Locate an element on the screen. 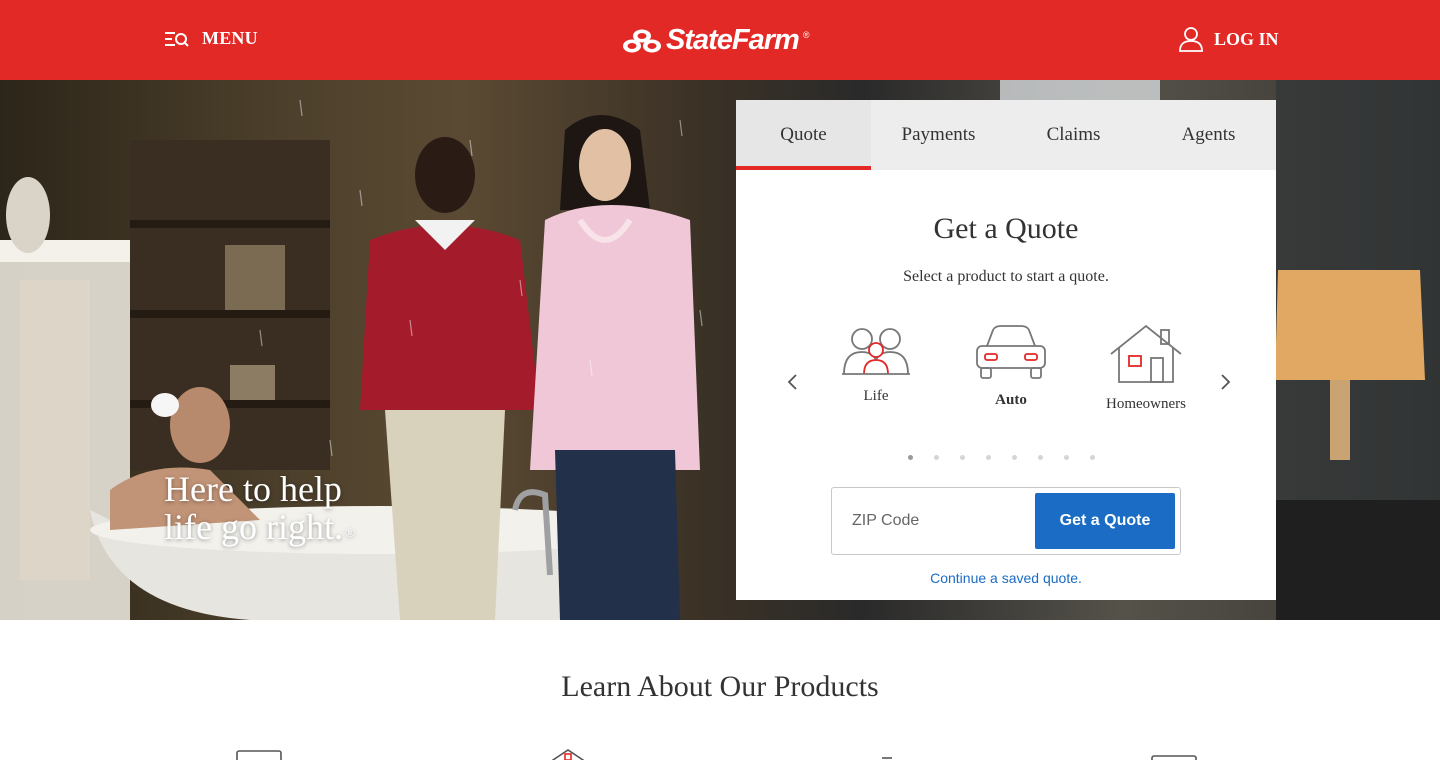 This screenshot has width=1440, height=760. carousel-pagination is located at coordinates (1001, 457).